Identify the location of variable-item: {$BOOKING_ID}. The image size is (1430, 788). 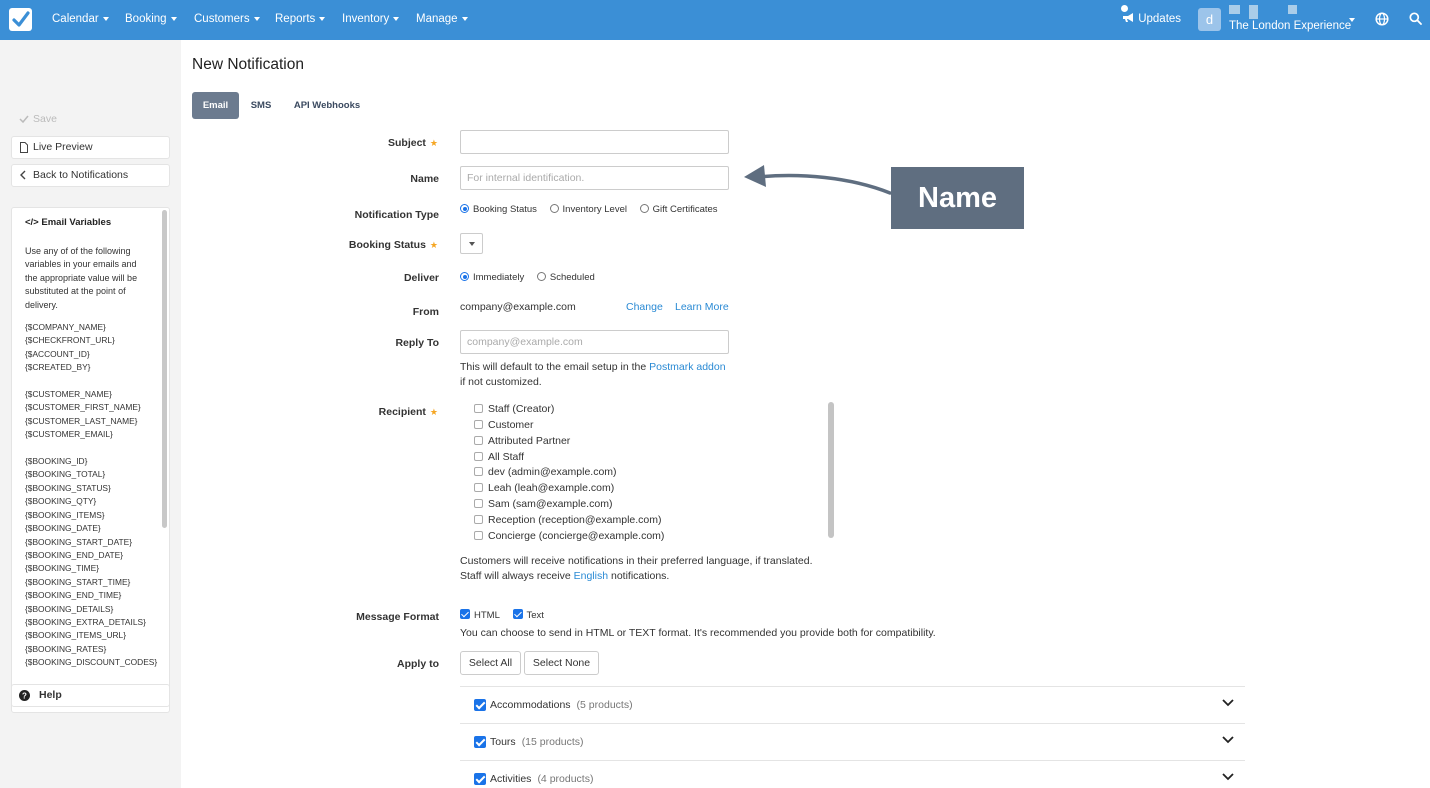
(91, 461).